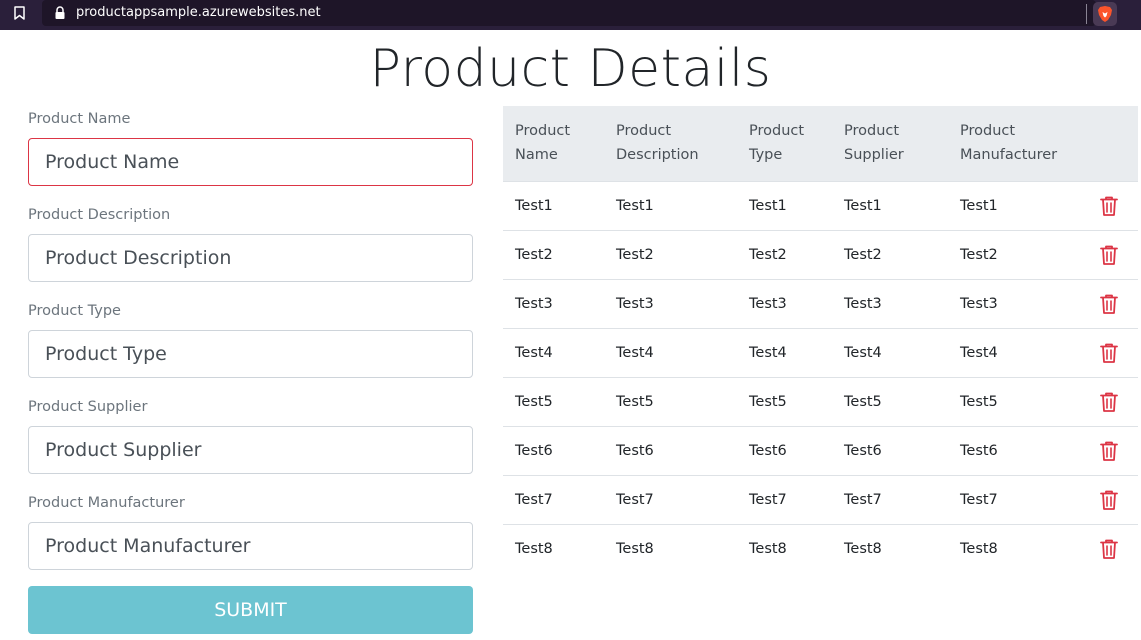  What do you see at coordinates (784, 303) in the screenshot?
I see `cell-product-type: Test3` at bounding box center [784, 303].